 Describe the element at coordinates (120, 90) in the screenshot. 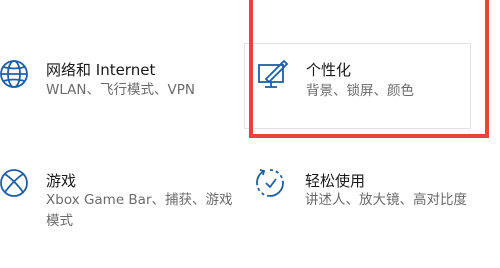

I see `tile-description: WLAN、飞行模式、VPN` at that location.